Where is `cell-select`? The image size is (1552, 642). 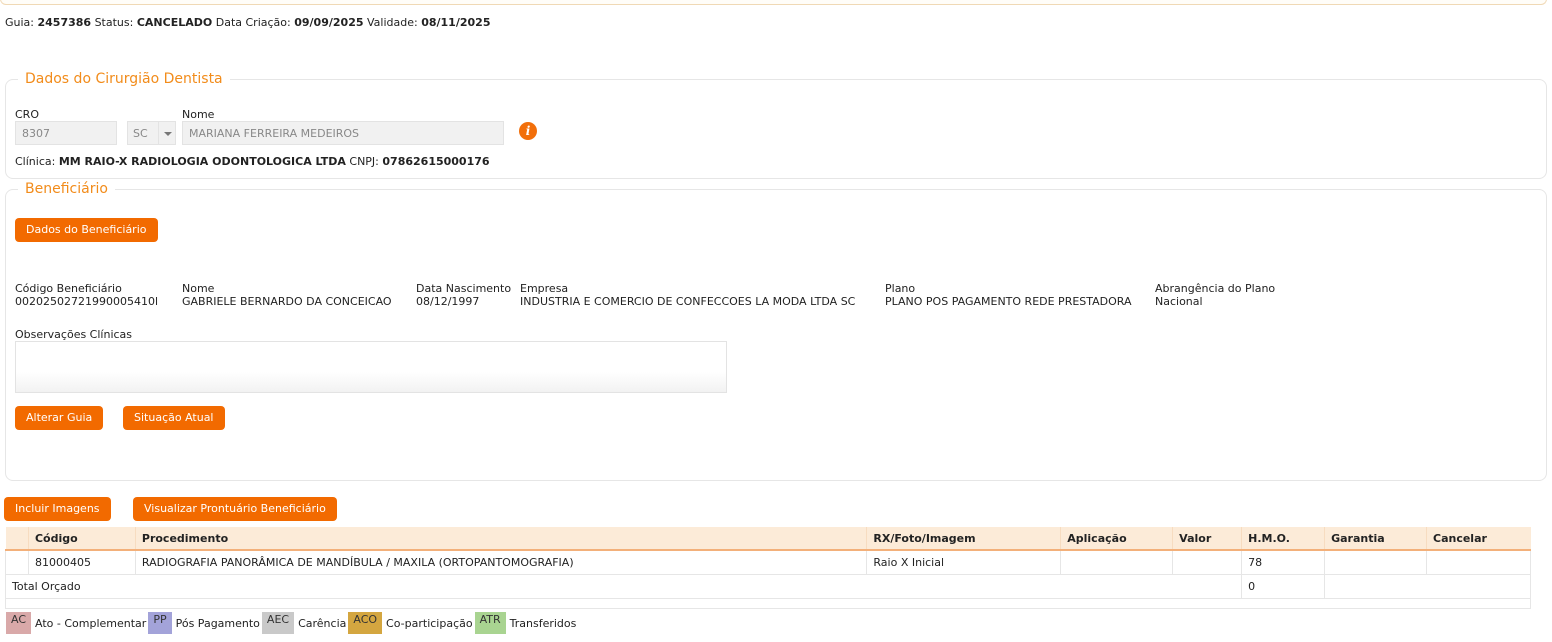
cell-select is located at coordinates (17, 562).